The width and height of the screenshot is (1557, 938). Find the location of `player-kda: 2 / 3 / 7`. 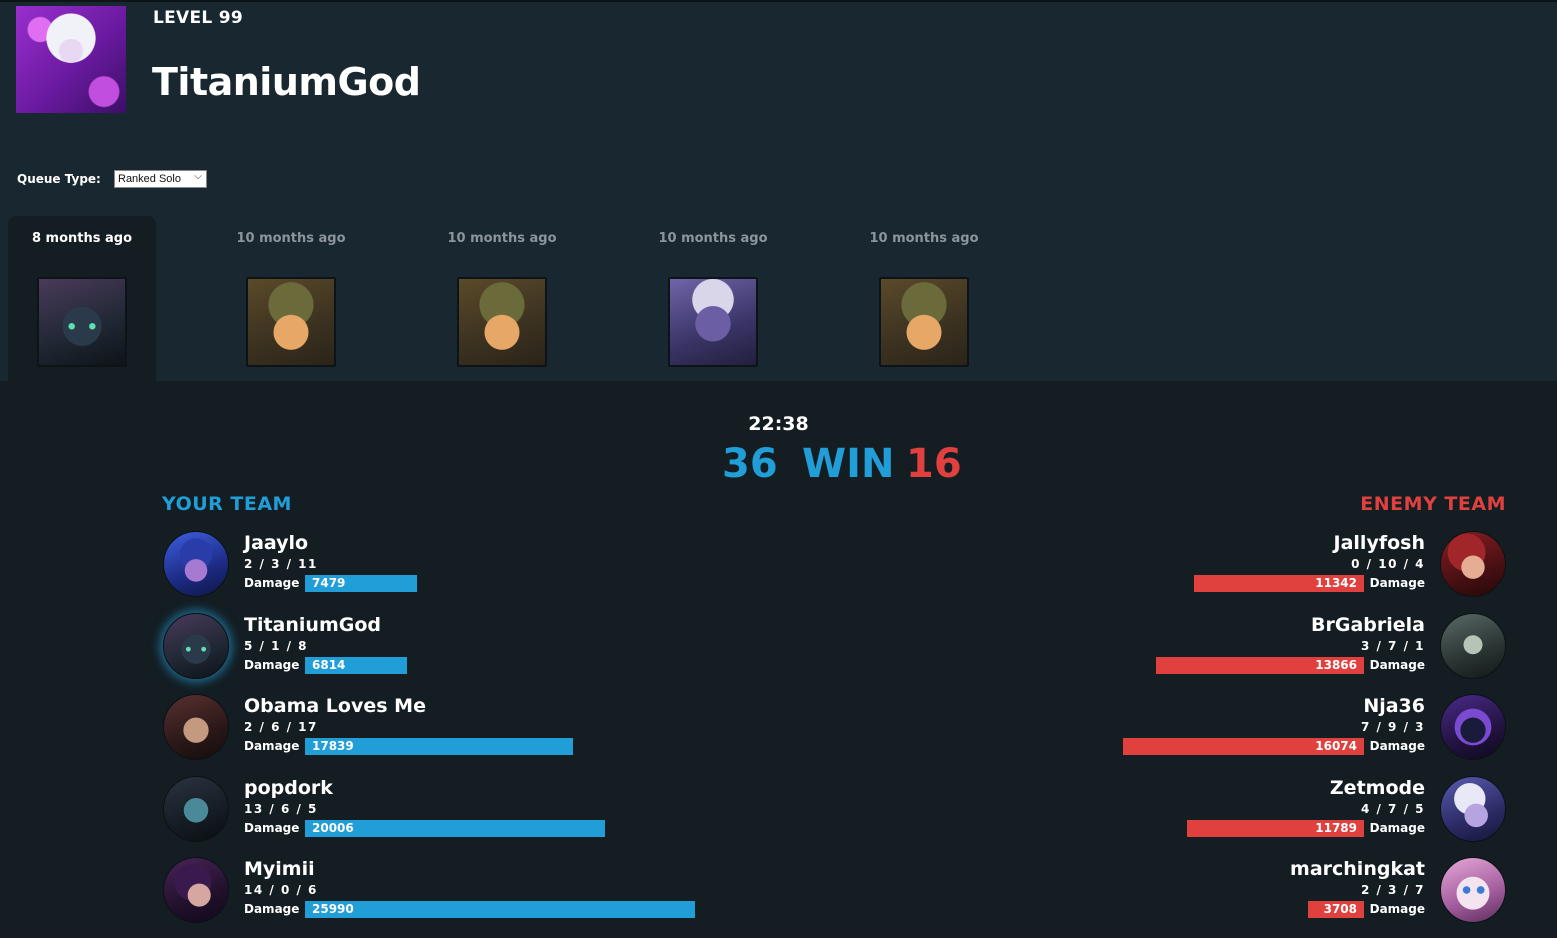

player-kda: 2 / 3 / 7 is located at coordinates (1392, 890).